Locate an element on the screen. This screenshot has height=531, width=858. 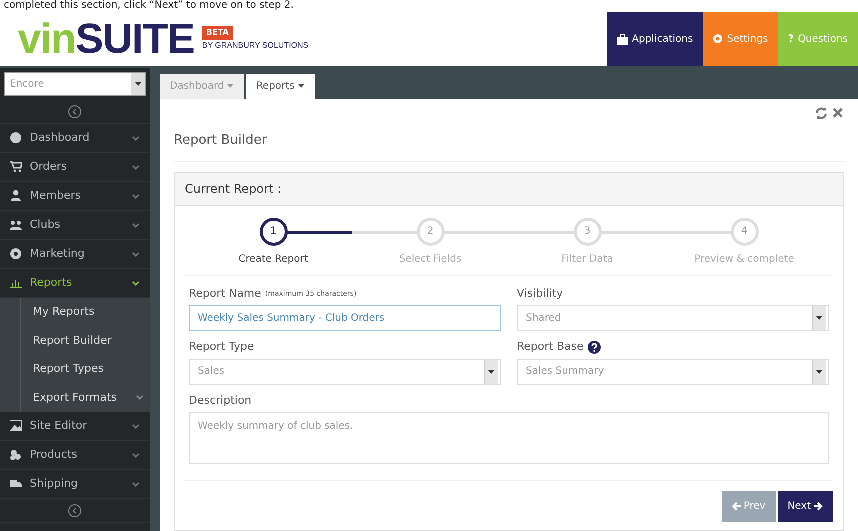
field-label: Report Name is located at coordinates (225, 294).